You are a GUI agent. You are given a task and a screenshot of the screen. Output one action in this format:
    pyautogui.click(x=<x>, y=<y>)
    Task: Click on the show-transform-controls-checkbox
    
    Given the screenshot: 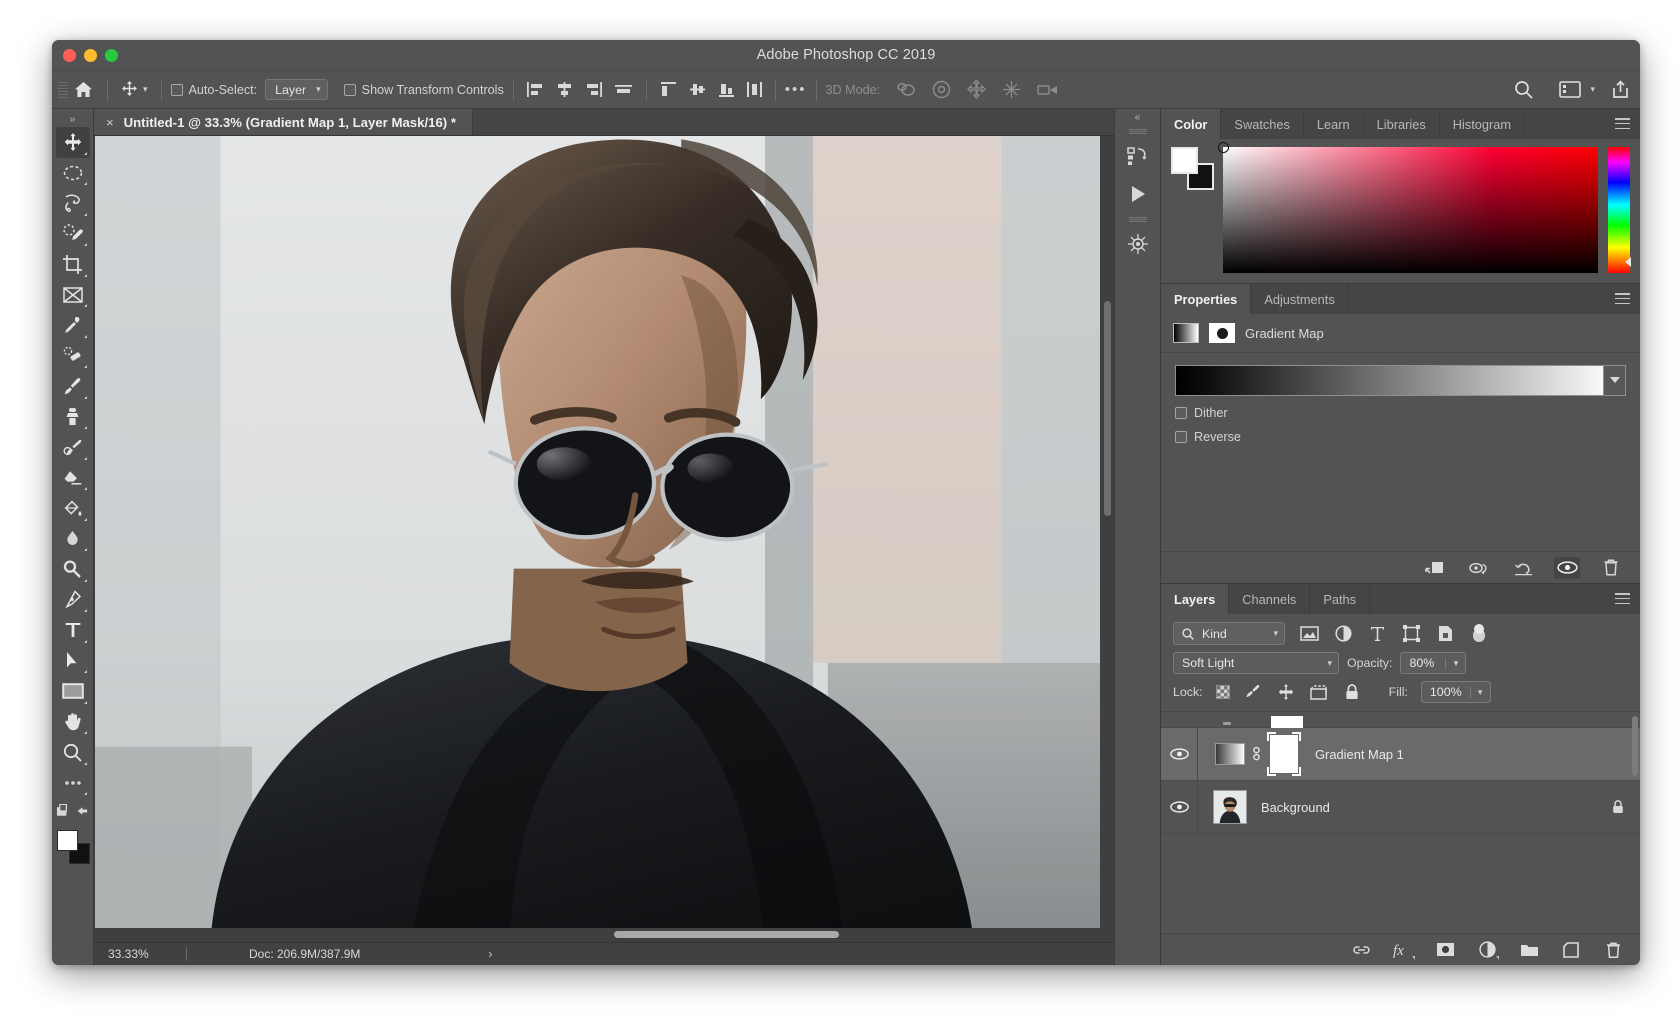 What is the action you would take?
    pyautogui.click(x=349, y=89)
    